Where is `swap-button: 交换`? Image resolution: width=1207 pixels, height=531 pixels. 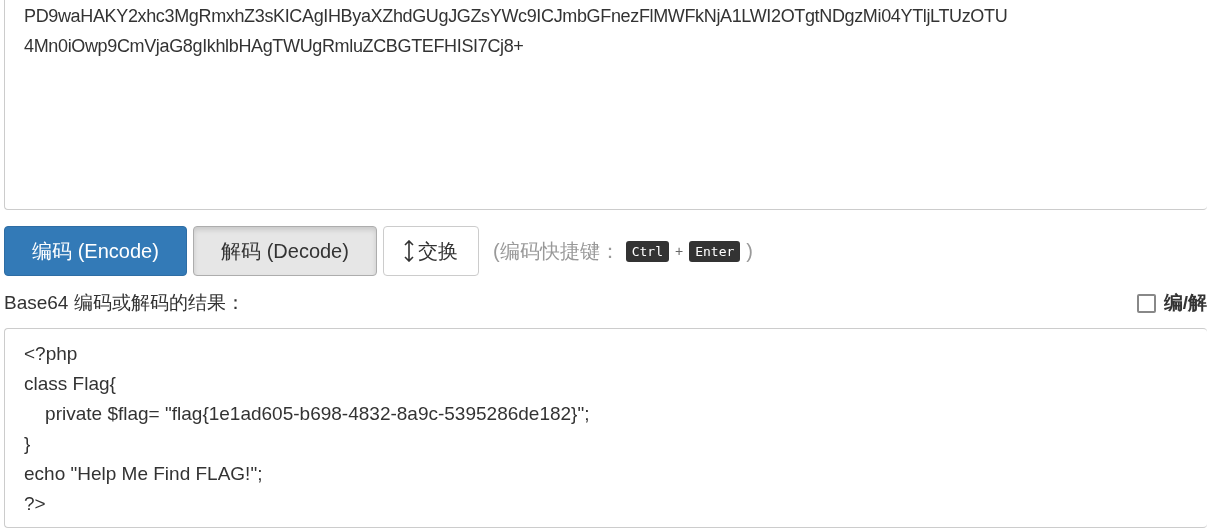 swap-button: 交换 is located at coordinates (431, 251).